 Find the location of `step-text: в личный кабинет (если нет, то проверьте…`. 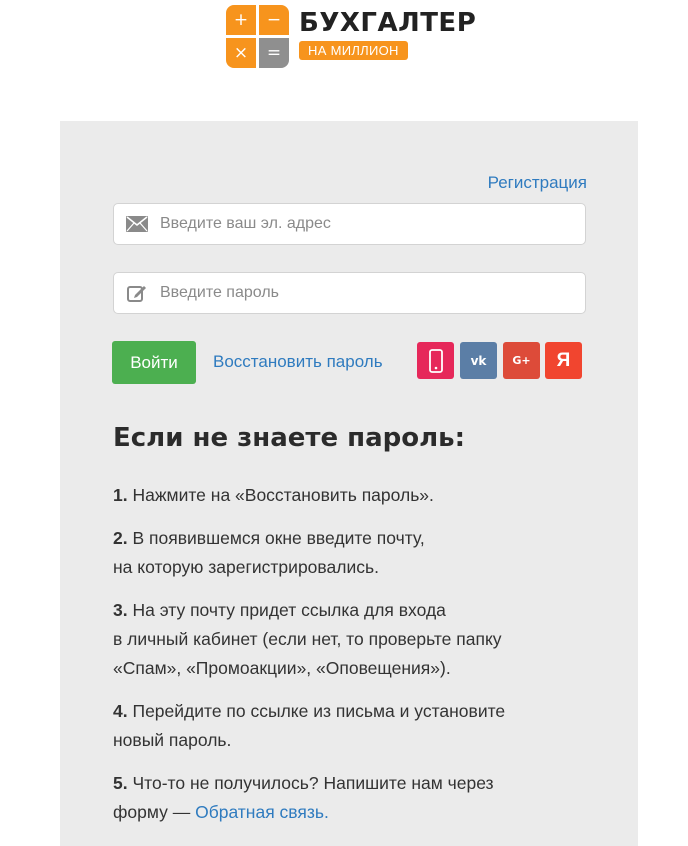

step-text: в личный кабинет (если нет, то проверьте… is located at coordinates (307, 639).